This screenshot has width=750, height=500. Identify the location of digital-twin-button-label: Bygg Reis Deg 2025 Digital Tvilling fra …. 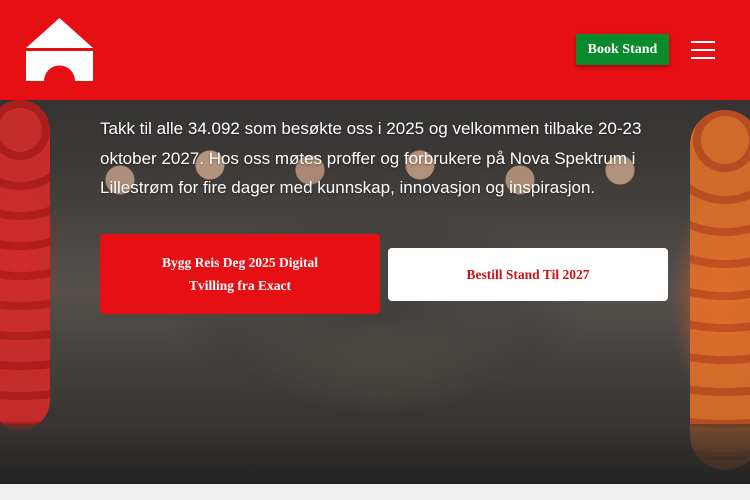
(240, 274).